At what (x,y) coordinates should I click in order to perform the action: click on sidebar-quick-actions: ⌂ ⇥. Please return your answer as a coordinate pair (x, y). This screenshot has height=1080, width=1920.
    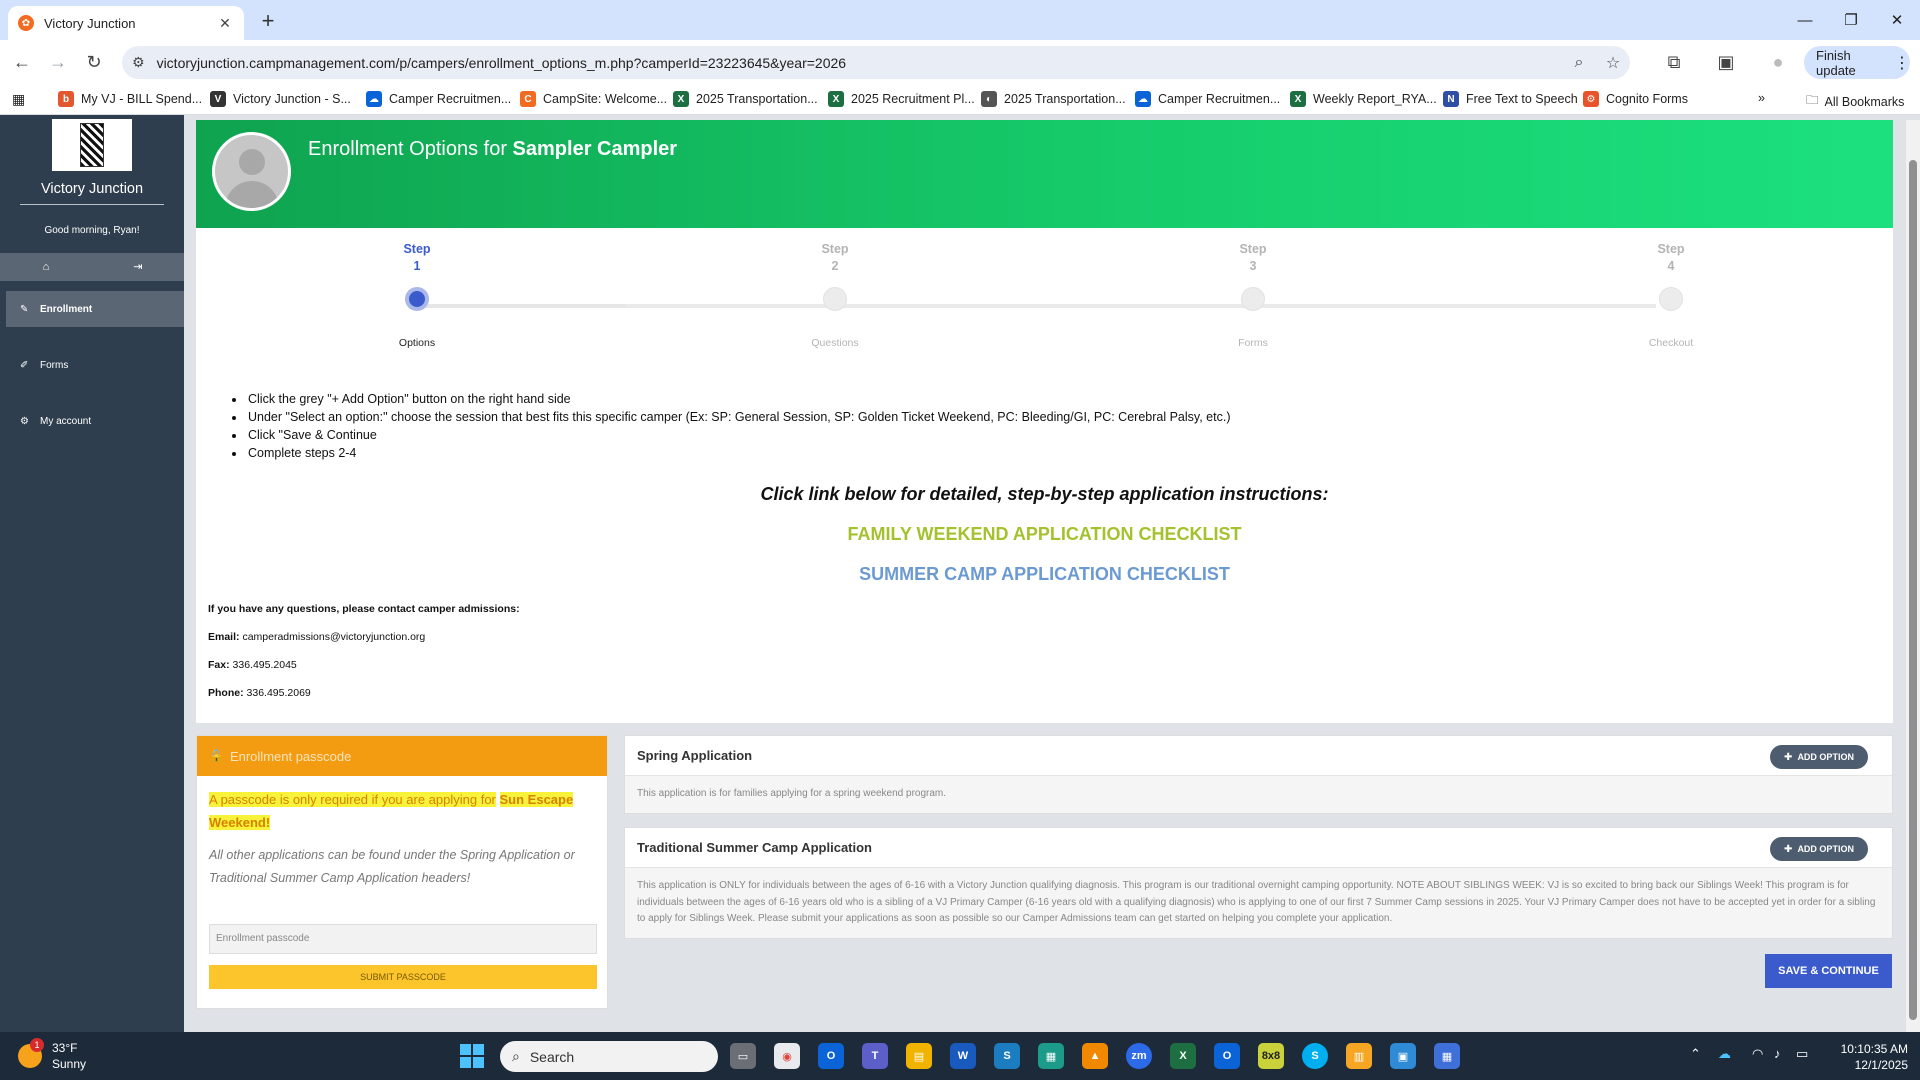
    Looking at the image, I should click on (92, 267).